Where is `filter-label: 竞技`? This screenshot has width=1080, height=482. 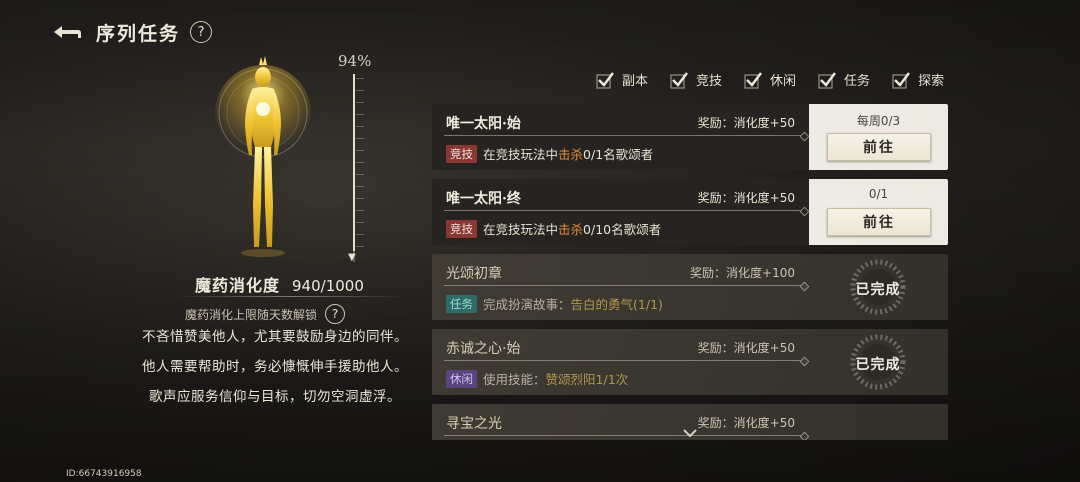
filter-label: 竞技 is located at coordinates (709, 81).